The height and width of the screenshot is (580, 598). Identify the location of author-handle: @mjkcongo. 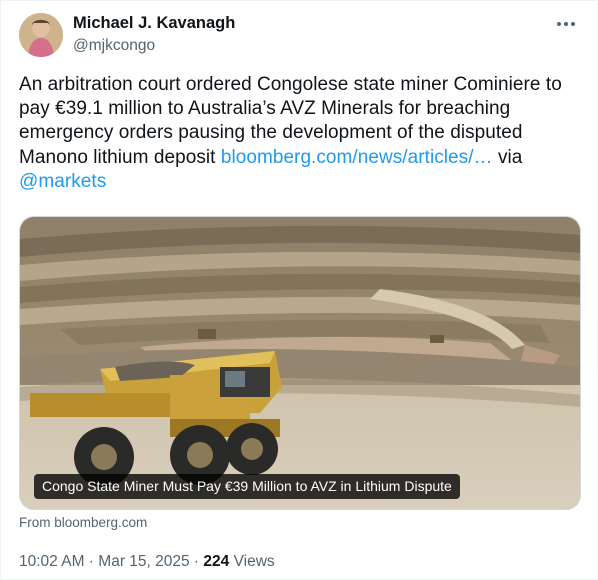
(114, 46).